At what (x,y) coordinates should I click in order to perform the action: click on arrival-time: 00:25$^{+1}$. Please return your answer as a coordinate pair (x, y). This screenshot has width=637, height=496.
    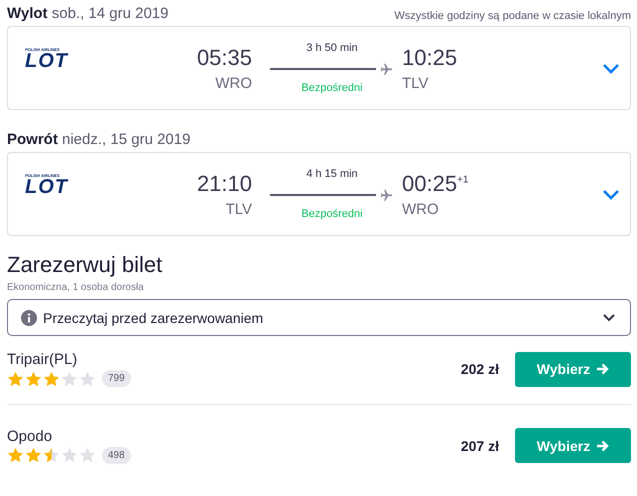
    Looking at the image, I should click on (435, 183).